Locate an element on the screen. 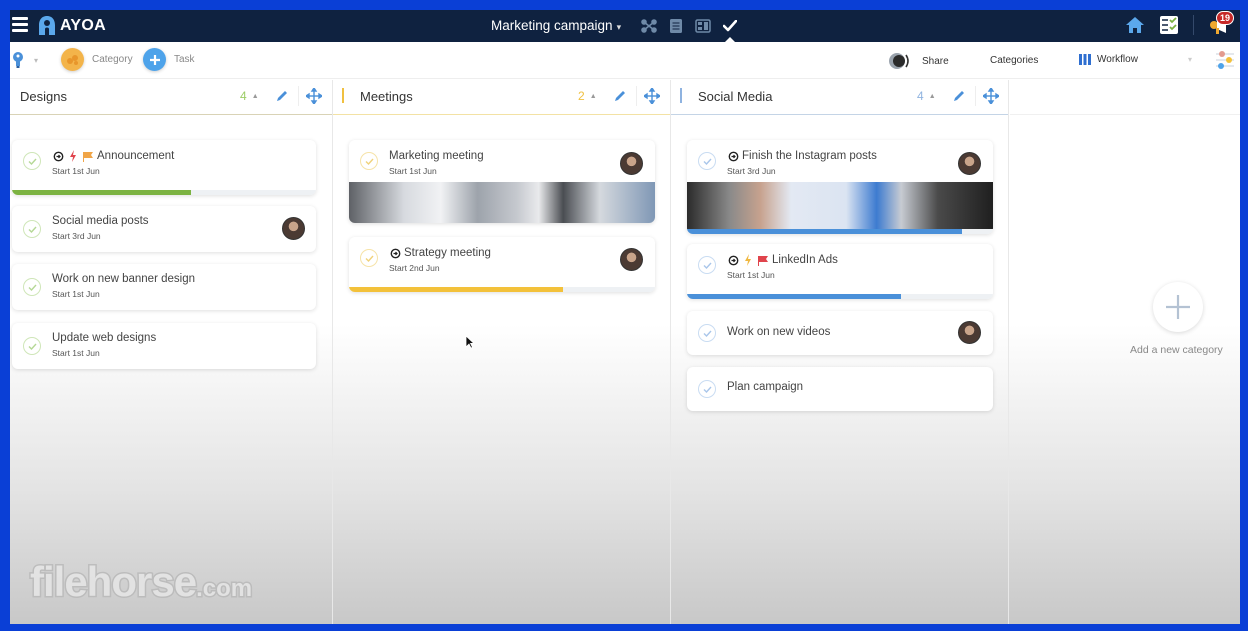 This screenshot has height=631, width=1248. share-button: Share is located at coordinates (918, 61).